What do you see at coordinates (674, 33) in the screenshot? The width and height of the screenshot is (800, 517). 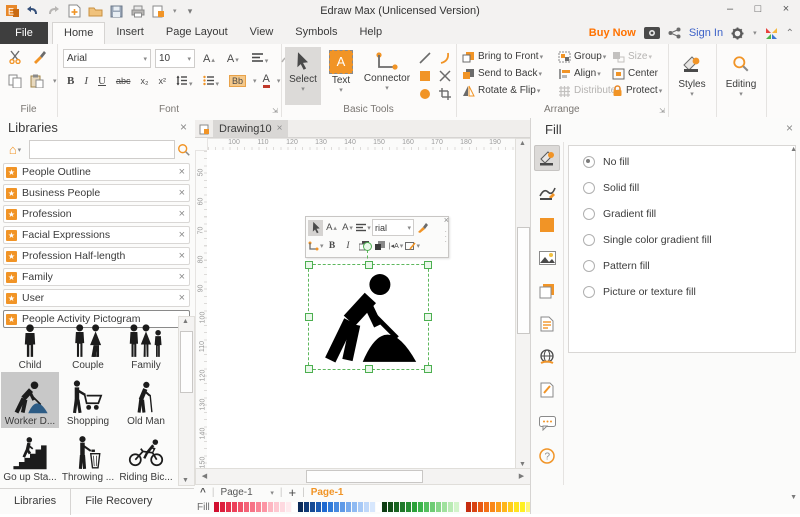 I see `share-icon` at bounding box center [674, 33].